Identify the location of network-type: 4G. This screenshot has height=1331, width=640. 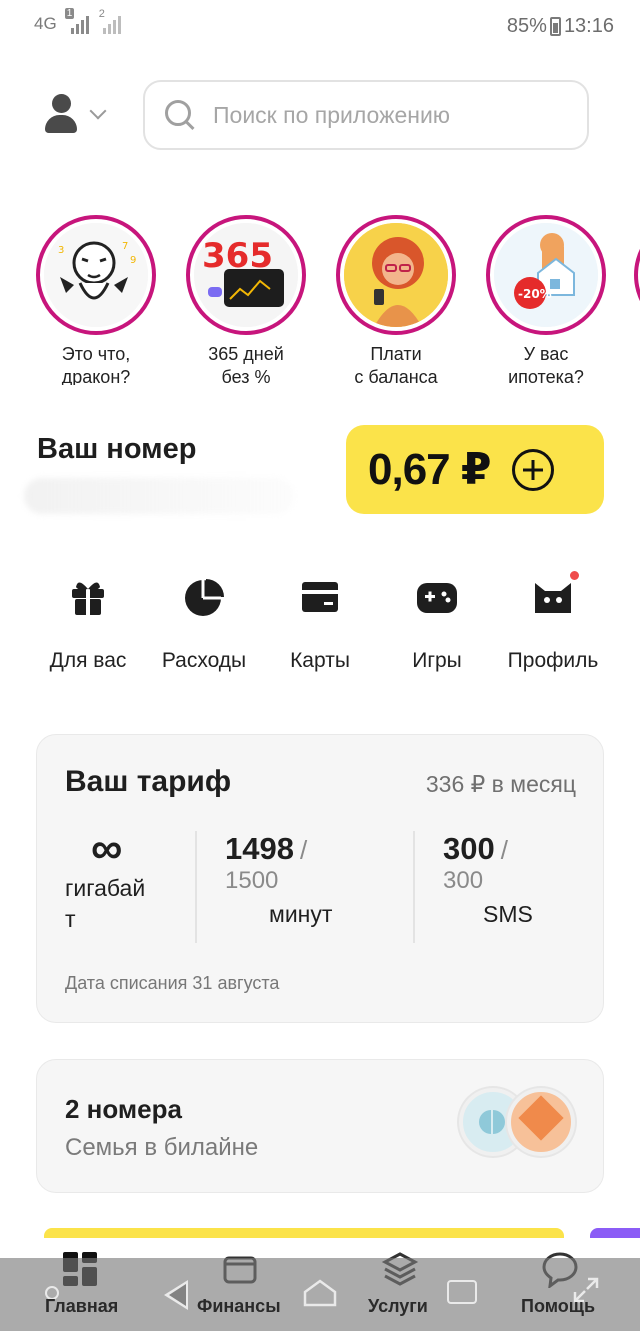
(45, 23).